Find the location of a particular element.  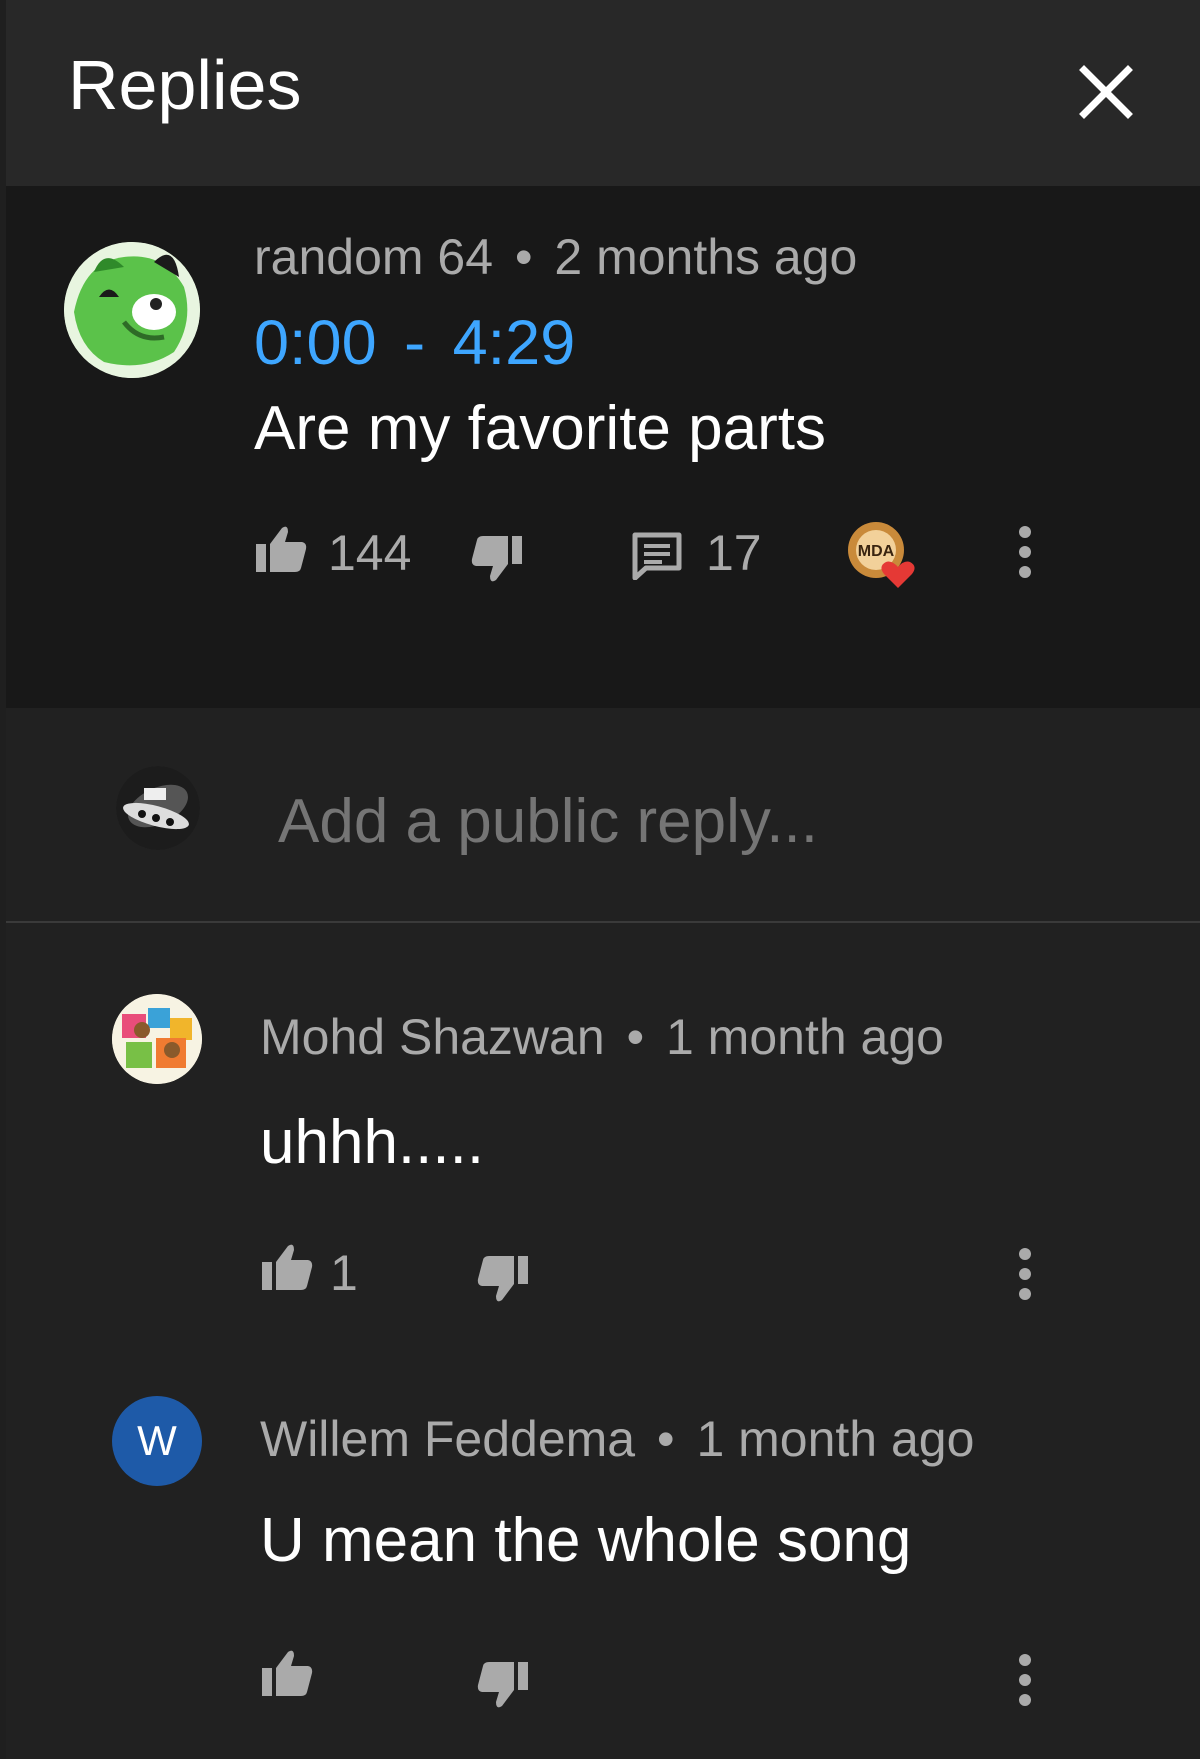

avatar-letter: W is located at coordinates (157, 1440).